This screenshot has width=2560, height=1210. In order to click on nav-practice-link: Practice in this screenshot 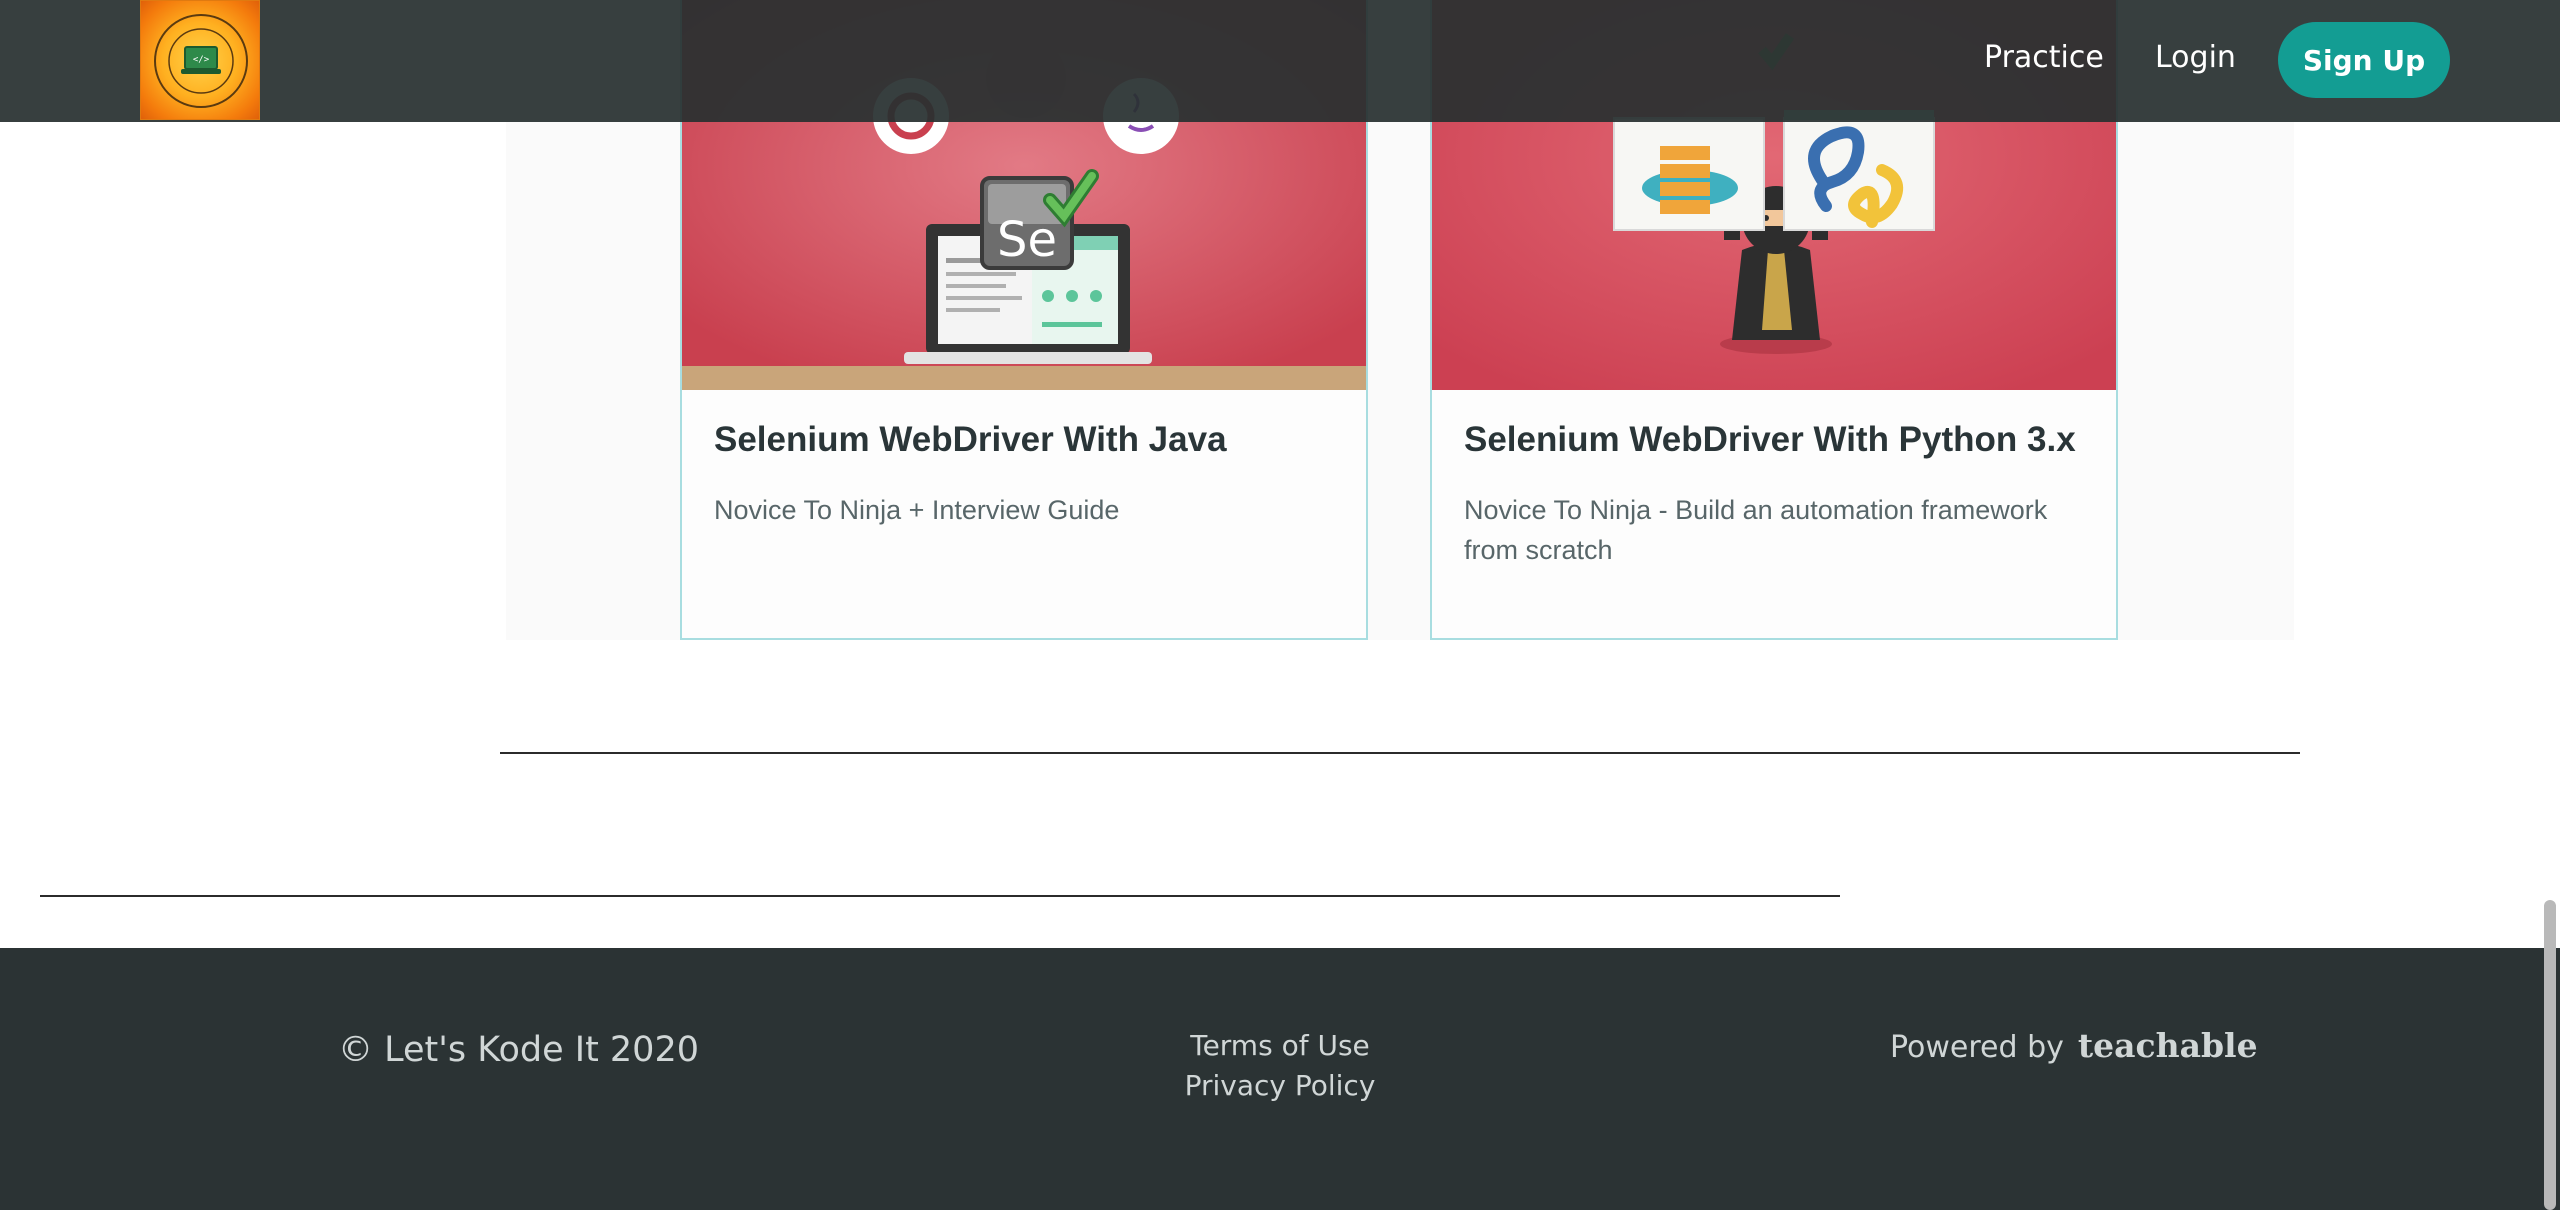, I will do `click(2044, 57)`.